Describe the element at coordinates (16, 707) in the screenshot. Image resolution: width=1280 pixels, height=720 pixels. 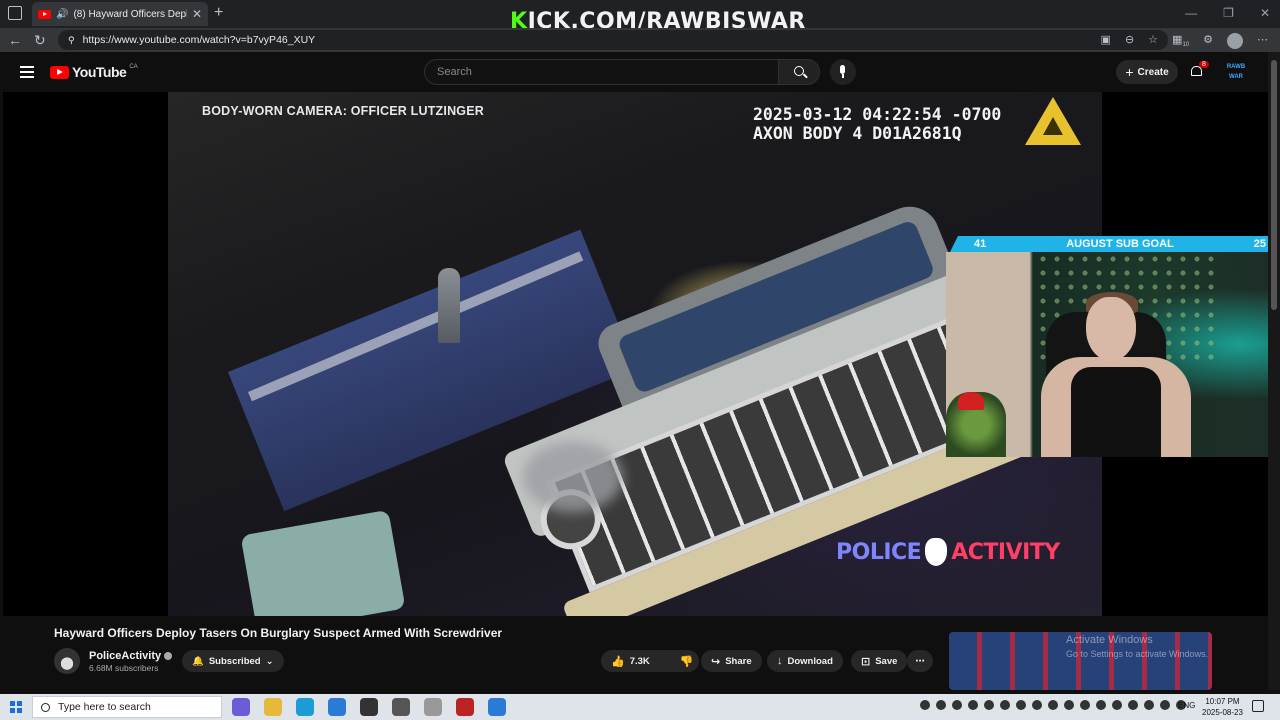
I see `windows-start-icon` at that location.